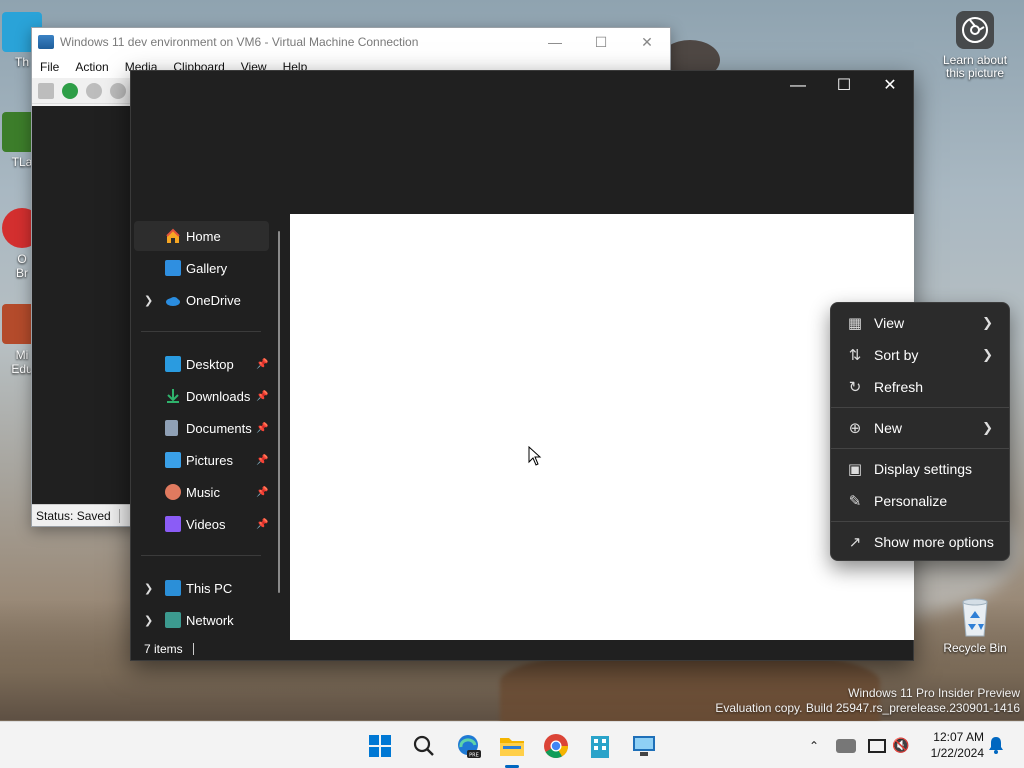  I want to click on nav-item-this-pc: ❯ This PC, so click(201, 588).